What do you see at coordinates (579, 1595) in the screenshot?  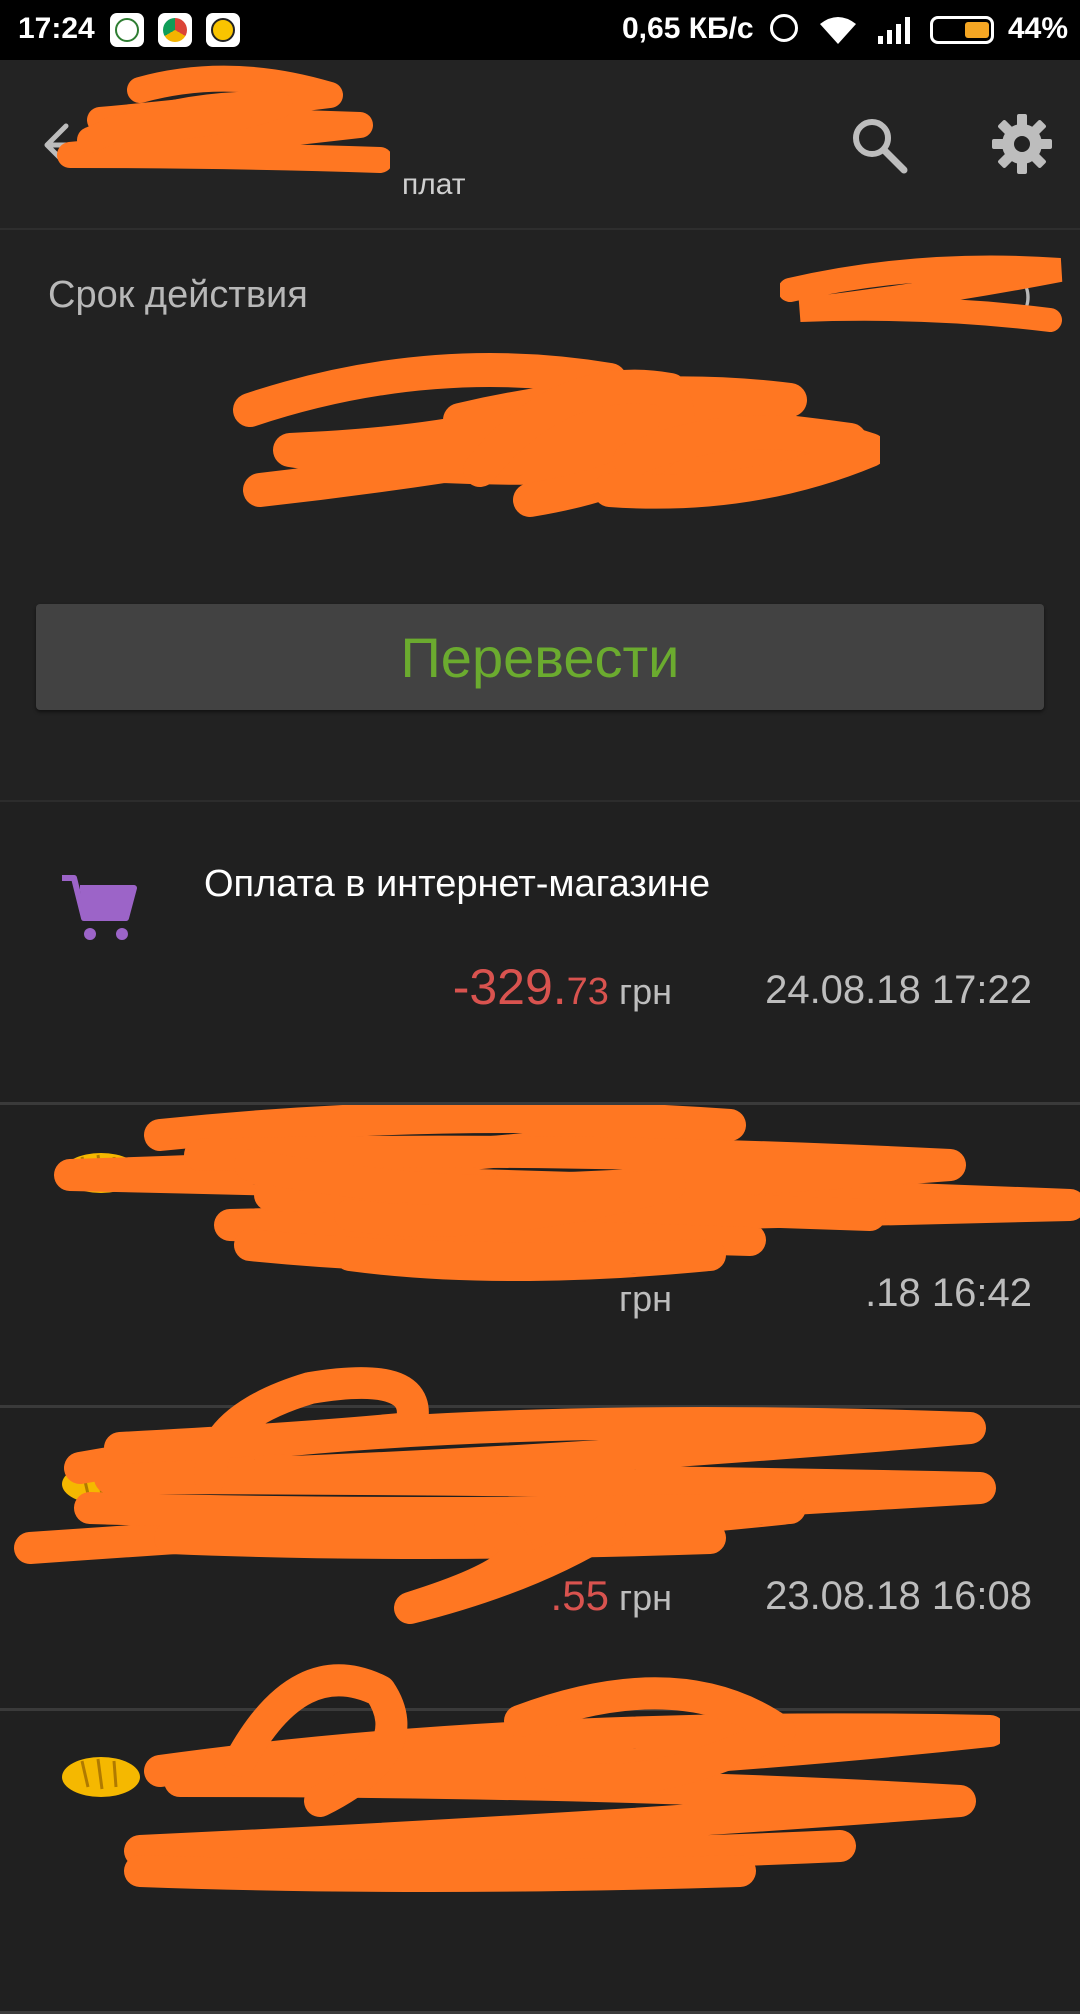 I see `amount-decimal: .55` at bounding box center [579, 1595].